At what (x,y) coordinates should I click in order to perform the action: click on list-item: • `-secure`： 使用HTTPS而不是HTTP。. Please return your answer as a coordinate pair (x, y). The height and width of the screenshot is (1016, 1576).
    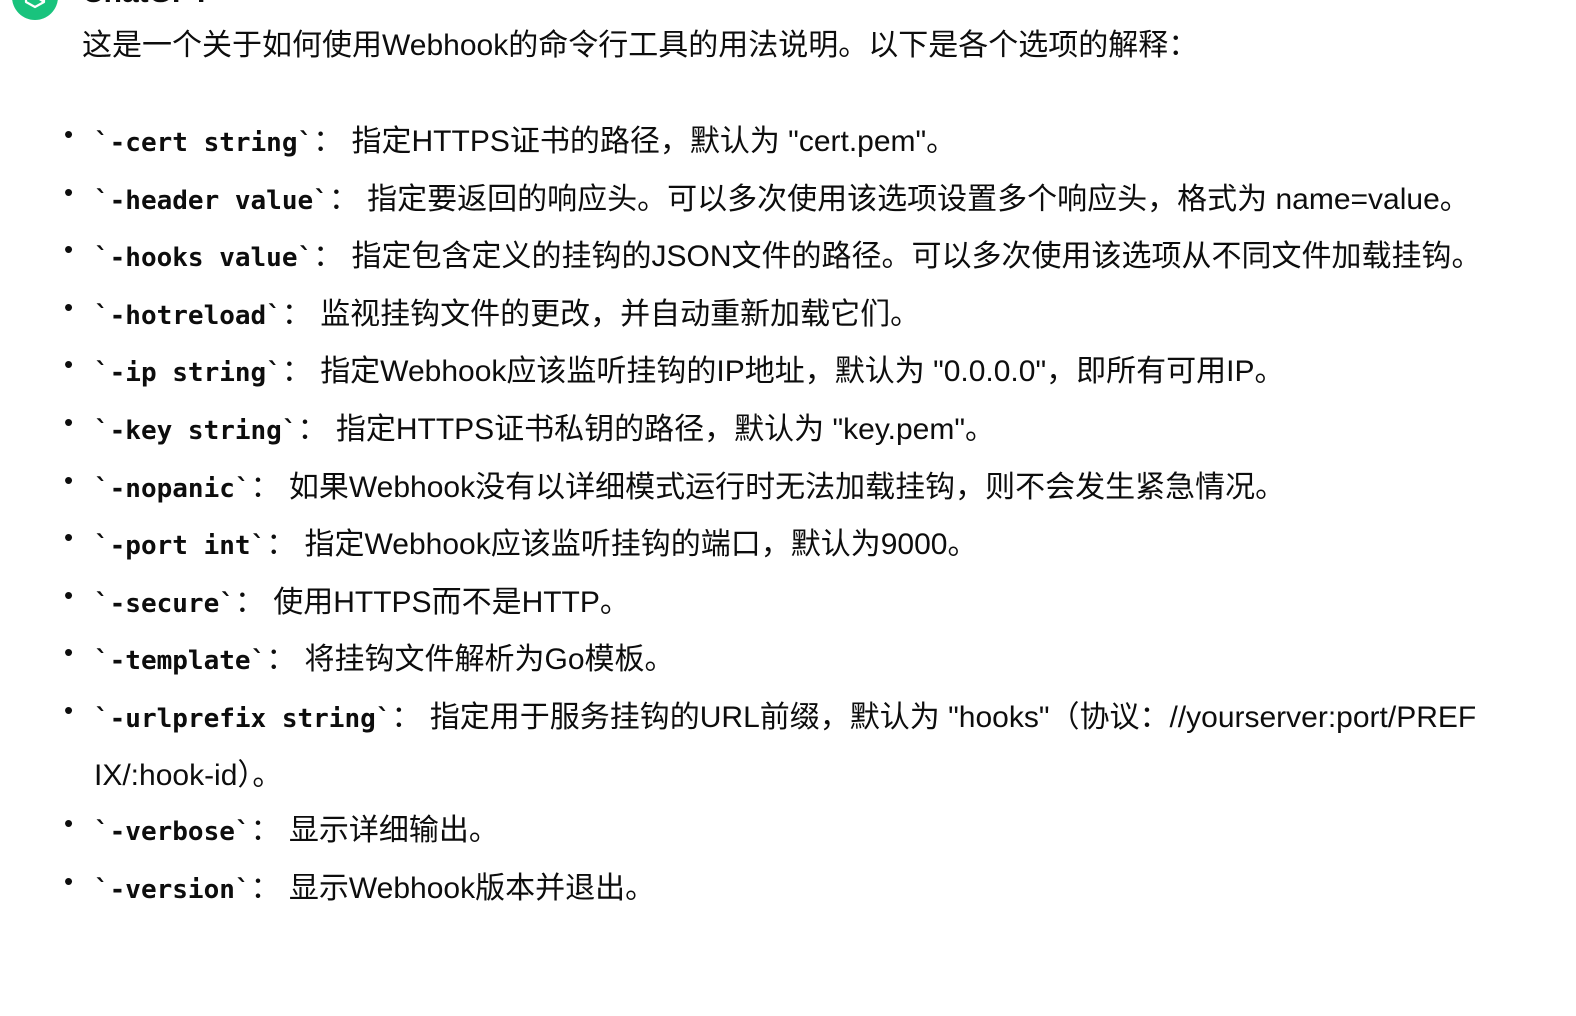
    Looking at the image, I should click on (774, 604).